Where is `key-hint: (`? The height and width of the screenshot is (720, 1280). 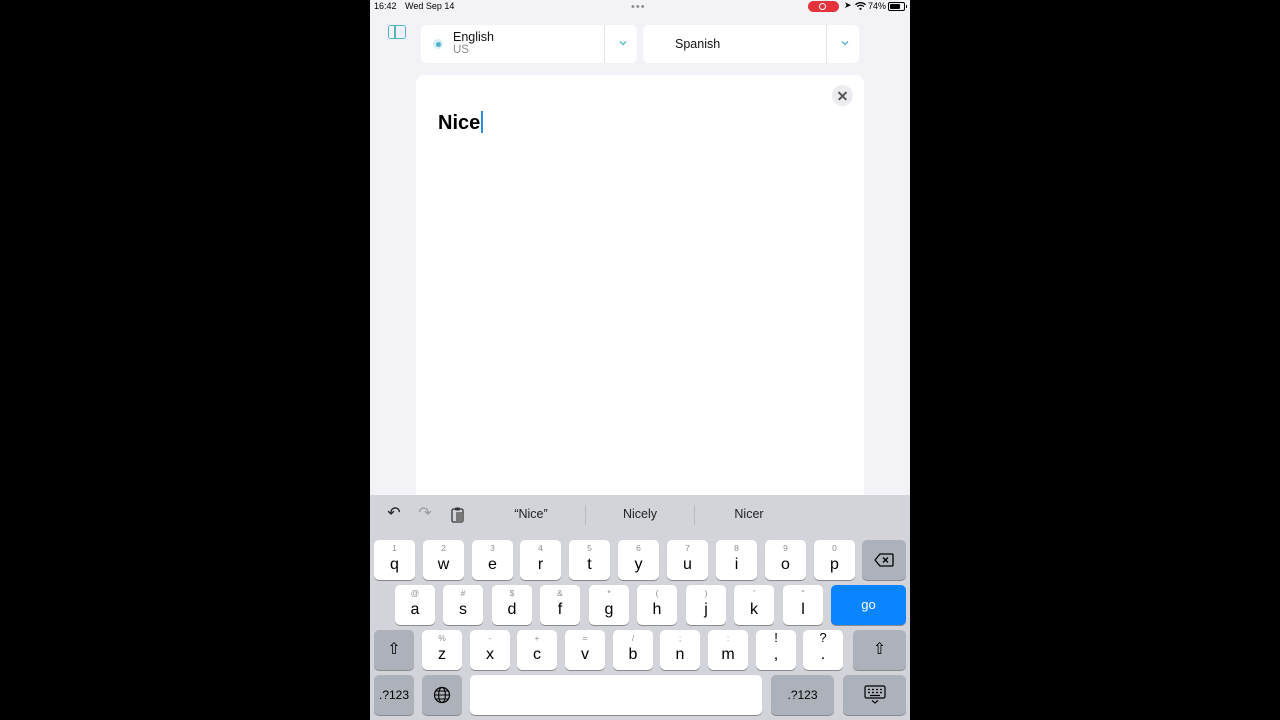 key-hint: ( is located at coordinates (657, 593).